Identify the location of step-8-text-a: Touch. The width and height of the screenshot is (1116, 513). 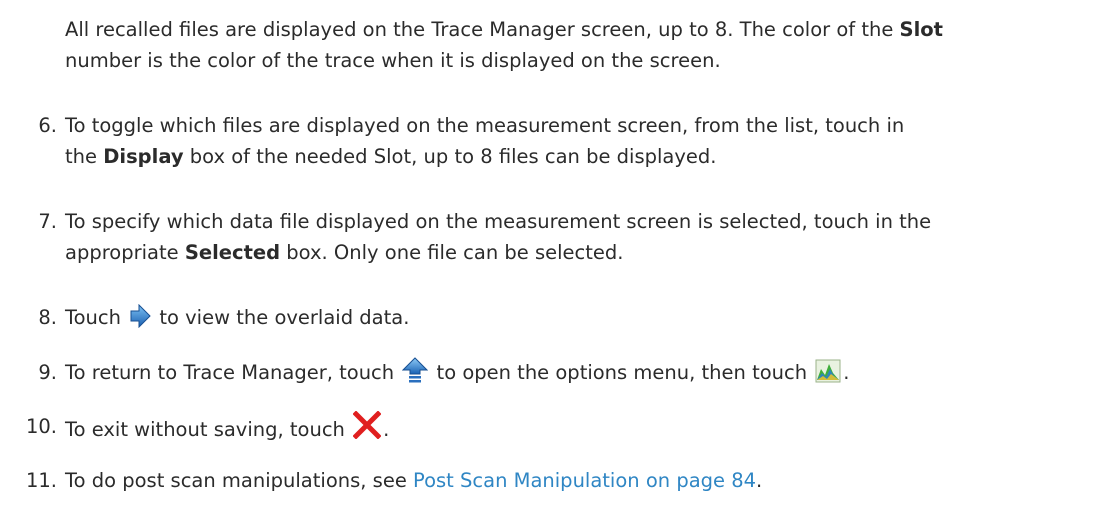
(96, 317).